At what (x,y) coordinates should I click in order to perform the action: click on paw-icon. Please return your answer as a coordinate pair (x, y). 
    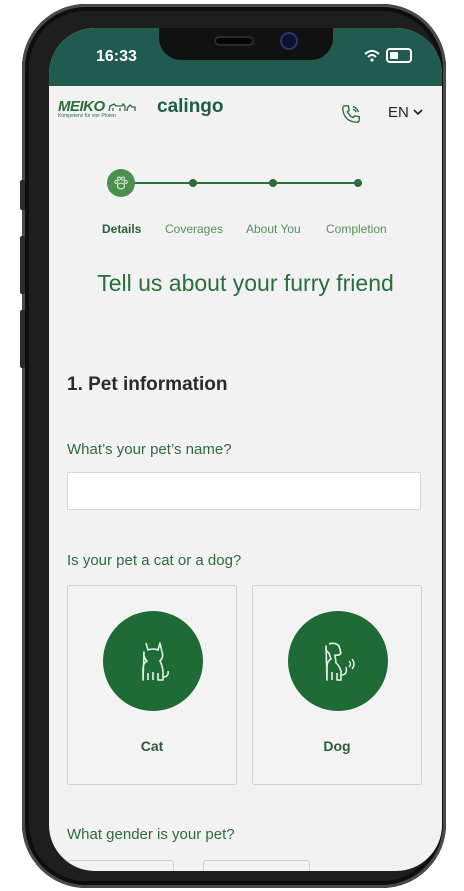
    Looking at the image, I should click on (121, 183).